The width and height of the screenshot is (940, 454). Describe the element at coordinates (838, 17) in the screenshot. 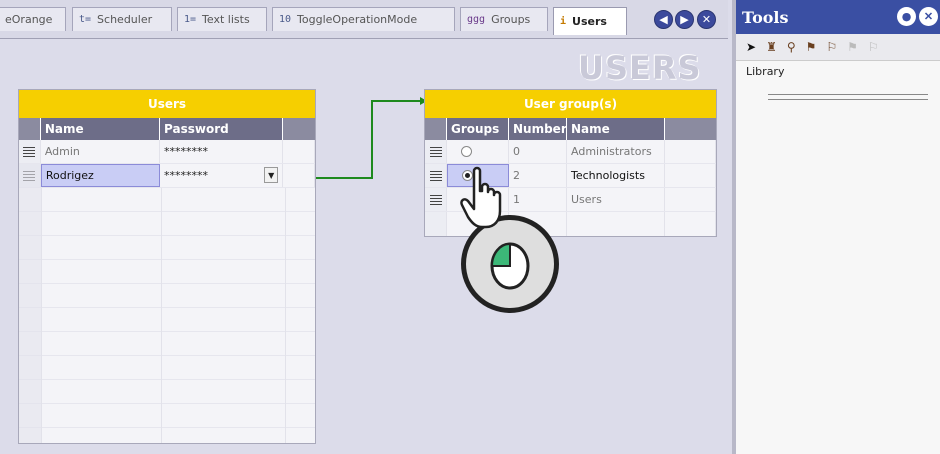

I see `tools-header: Tools ● ✕` at that location.